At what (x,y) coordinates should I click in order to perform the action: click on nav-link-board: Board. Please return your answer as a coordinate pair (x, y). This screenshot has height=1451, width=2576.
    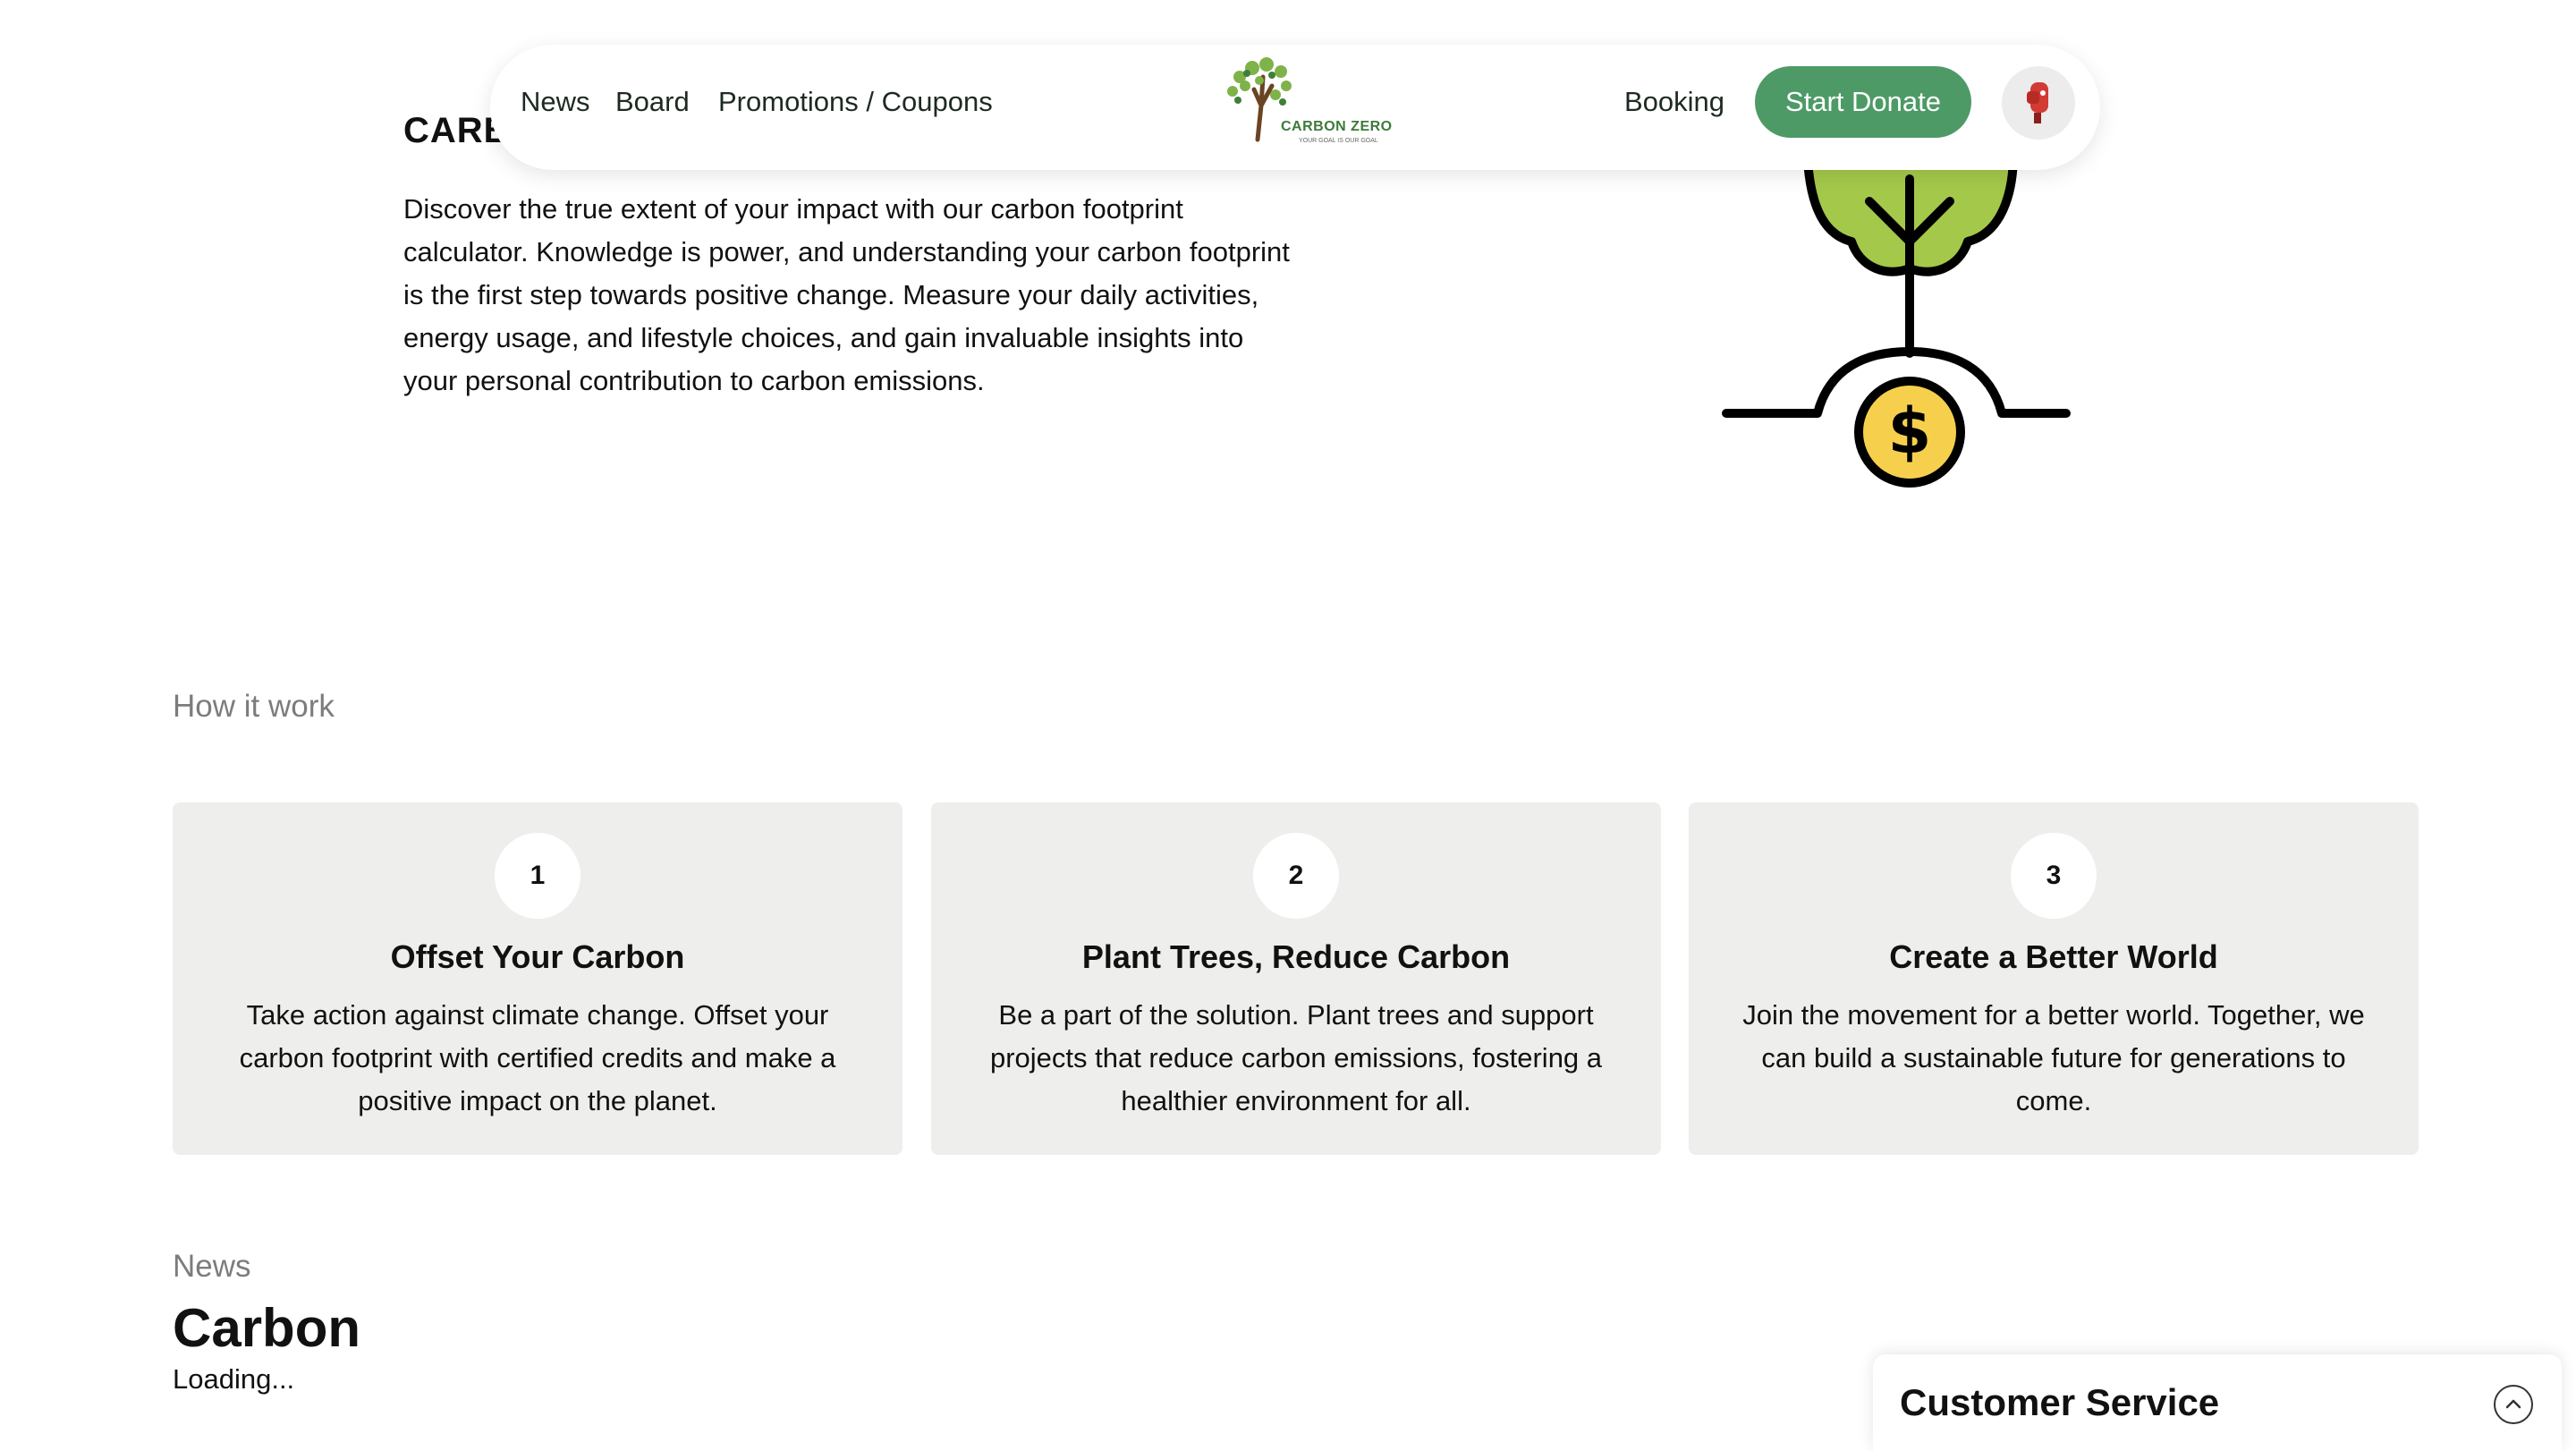
    Looking at the image, I should click on (652, 102).